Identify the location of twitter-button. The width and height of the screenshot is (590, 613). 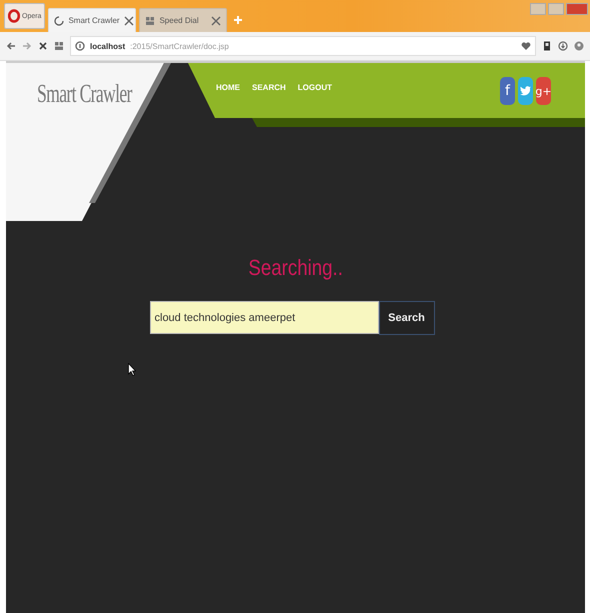
(525, 91).